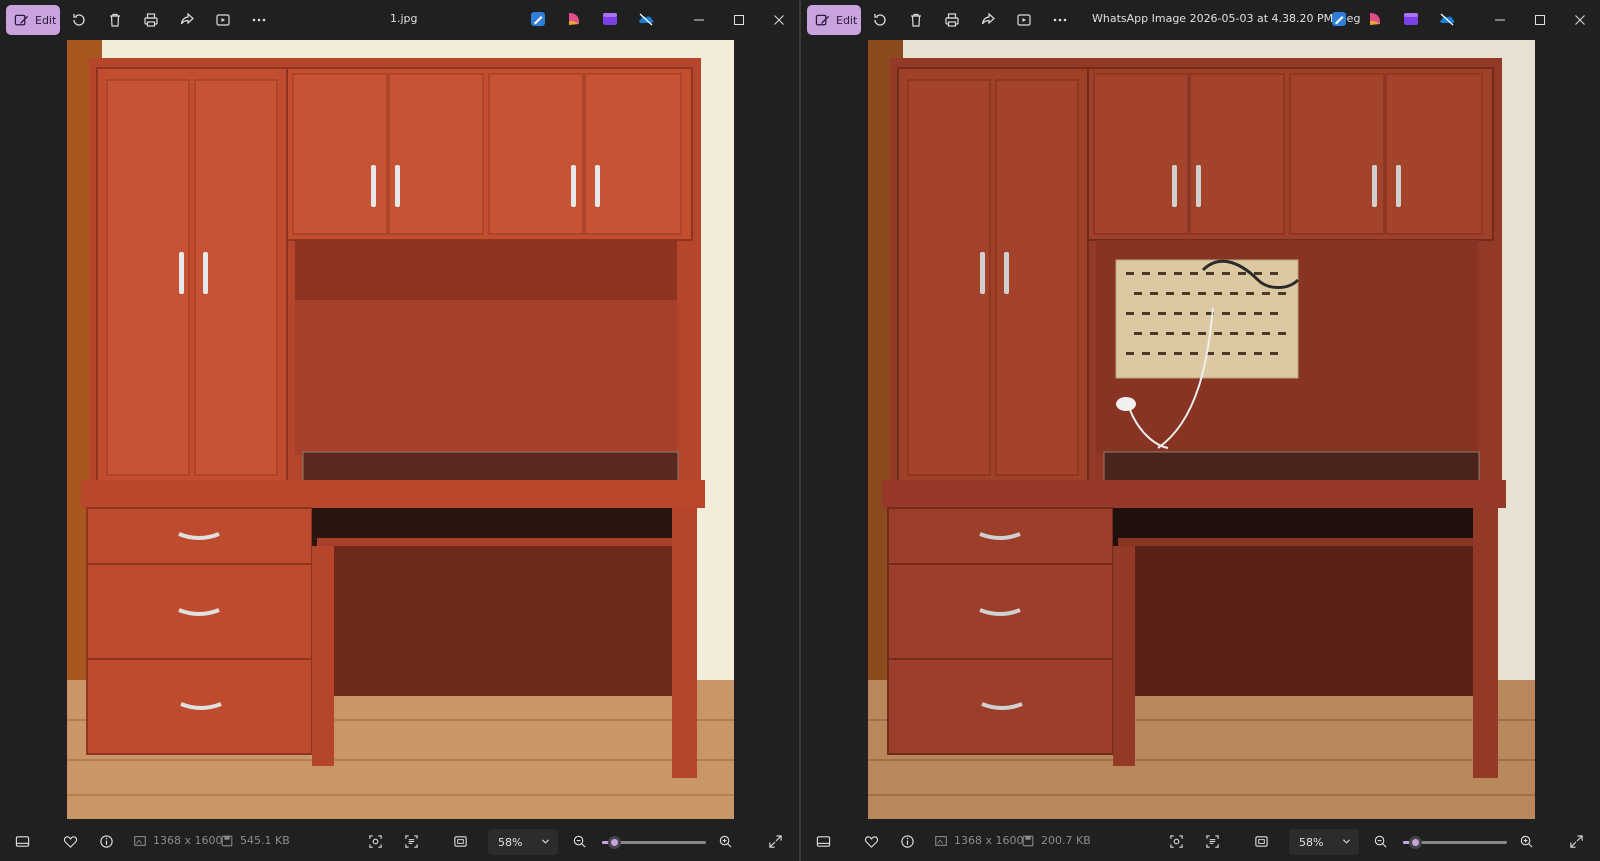  I want to click on share-icon, so click(187, 18).